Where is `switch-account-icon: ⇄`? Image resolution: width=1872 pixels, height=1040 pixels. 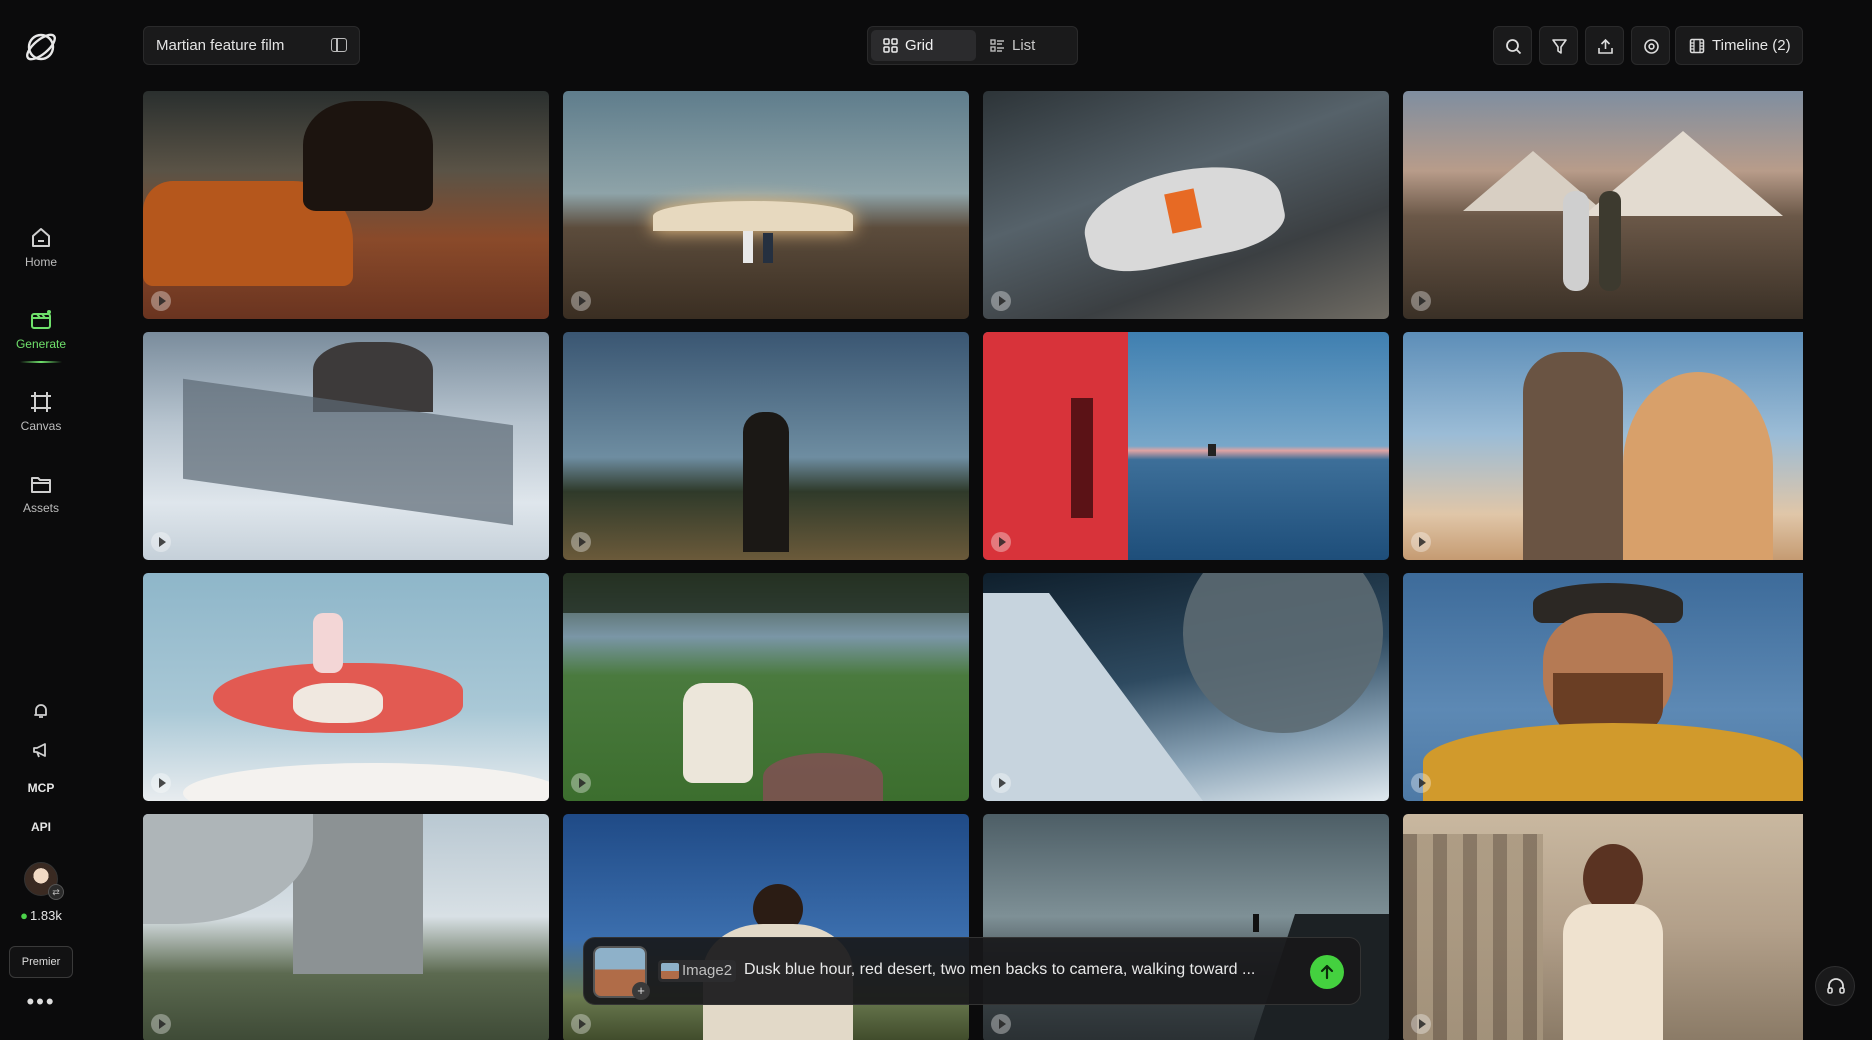 switch-account-icon: ⇄ is located at coordinates (56, 892).